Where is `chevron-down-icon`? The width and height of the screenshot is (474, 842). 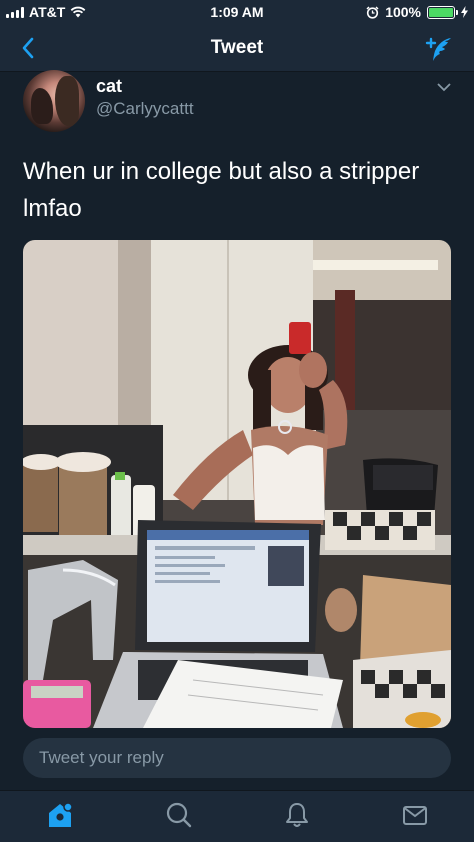
chevron-down-icon is located at coordinates (444, 87).